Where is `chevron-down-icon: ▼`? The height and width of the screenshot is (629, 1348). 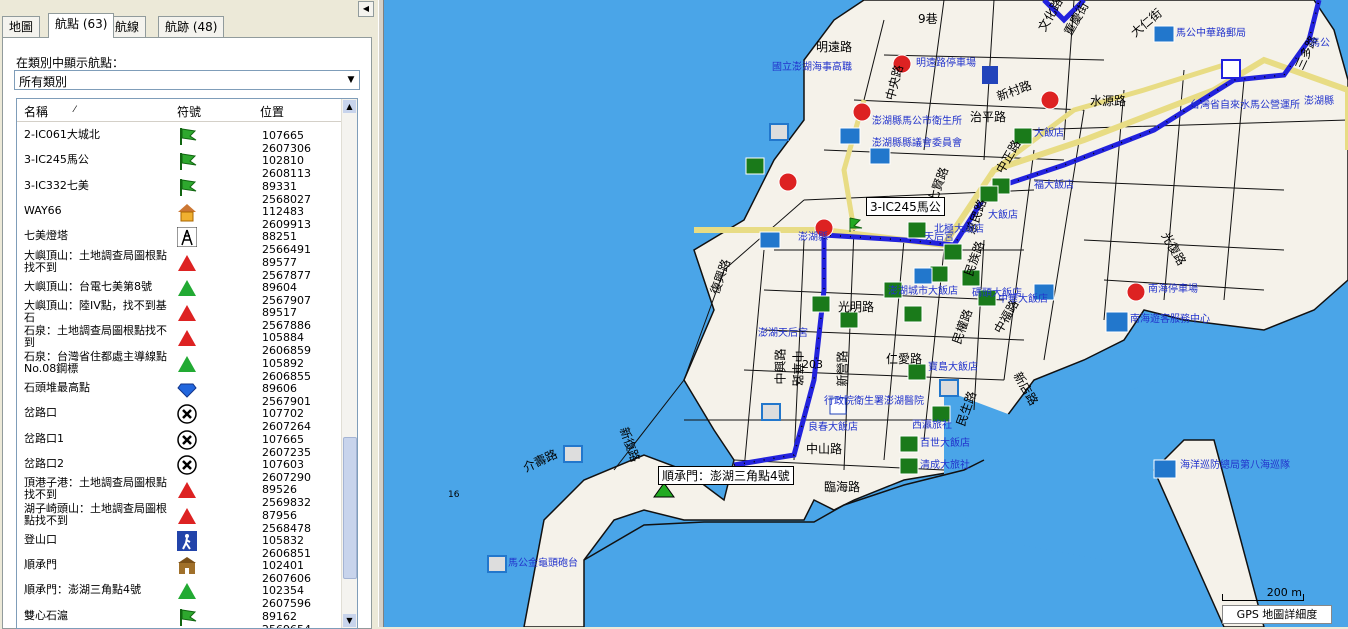
chevron-down-icon: ▼ is located at coordinates (351, 80).